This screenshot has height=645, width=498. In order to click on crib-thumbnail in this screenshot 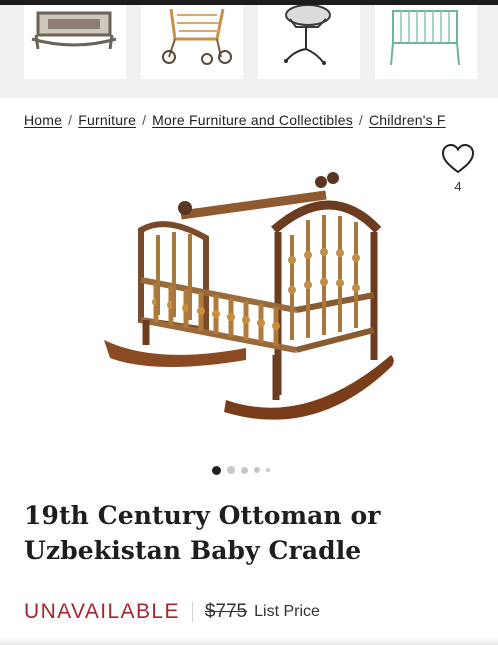, I will do `click(425, 38)`.